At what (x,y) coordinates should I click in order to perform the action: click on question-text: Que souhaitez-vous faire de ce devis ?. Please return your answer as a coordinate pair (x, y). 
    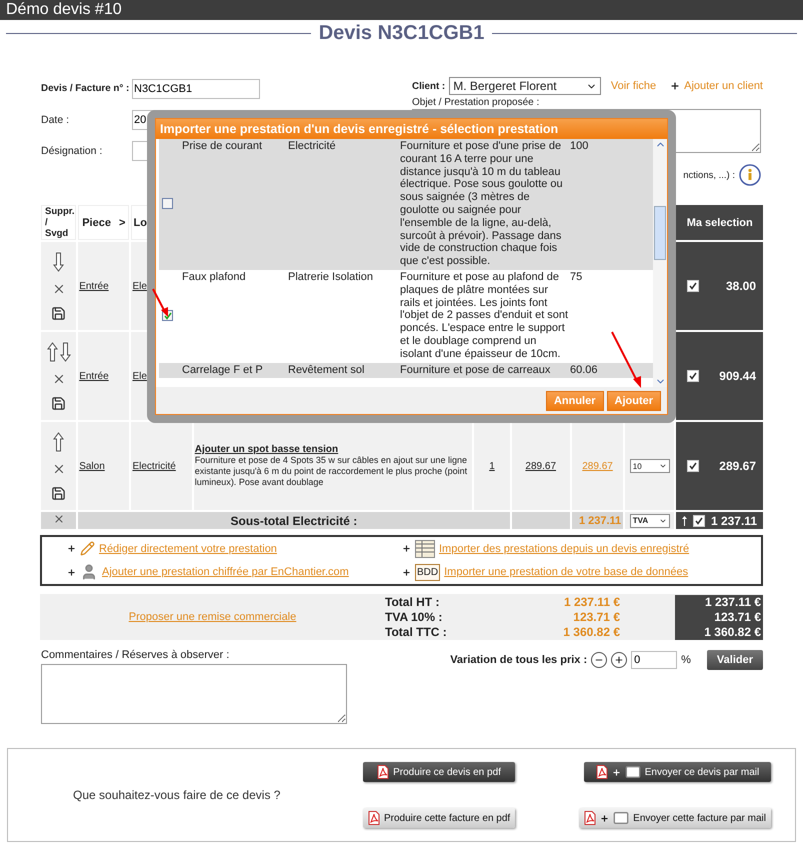
    Looking at the image, I should click on (177, 795).